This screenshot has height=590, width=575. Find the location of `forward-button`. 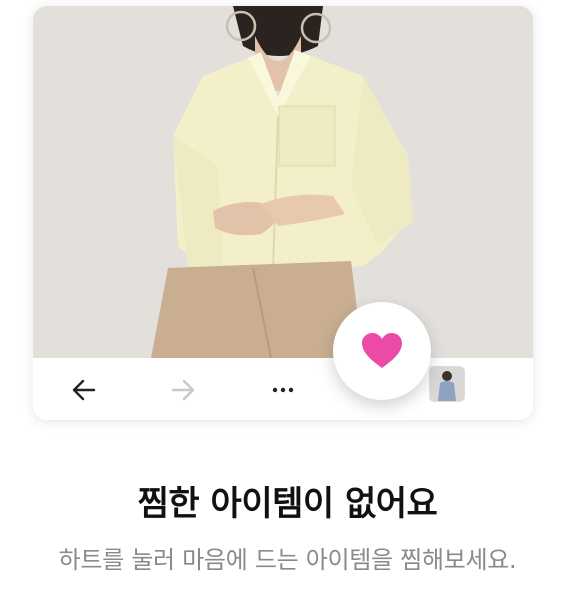

forward-button is located at coordinates (183, 390).